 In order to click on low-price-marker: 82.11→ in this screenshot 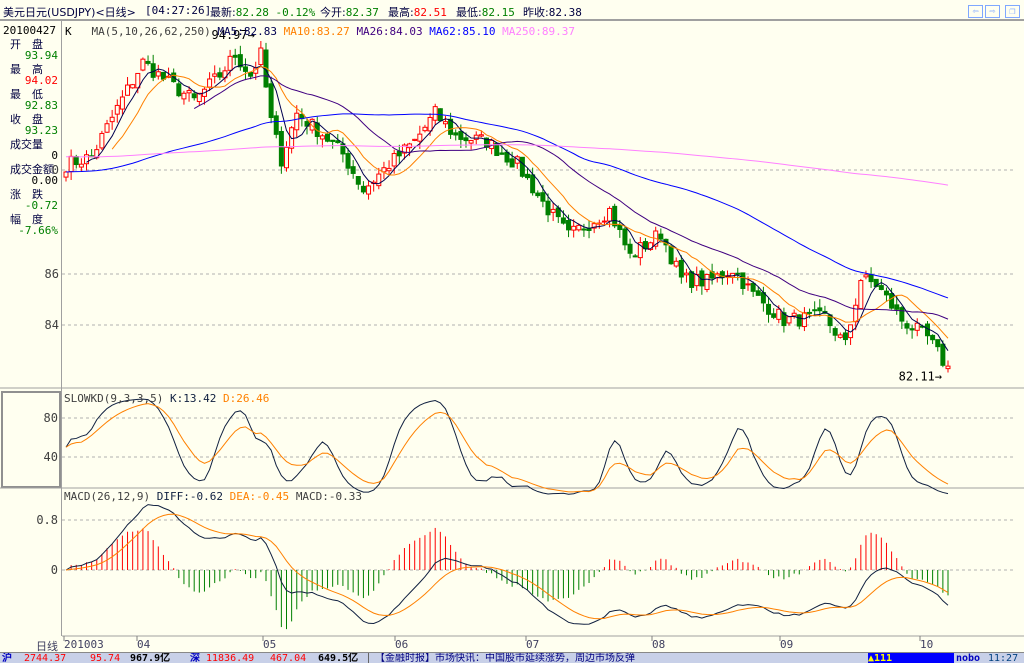, I will do `click(920, 376)`.